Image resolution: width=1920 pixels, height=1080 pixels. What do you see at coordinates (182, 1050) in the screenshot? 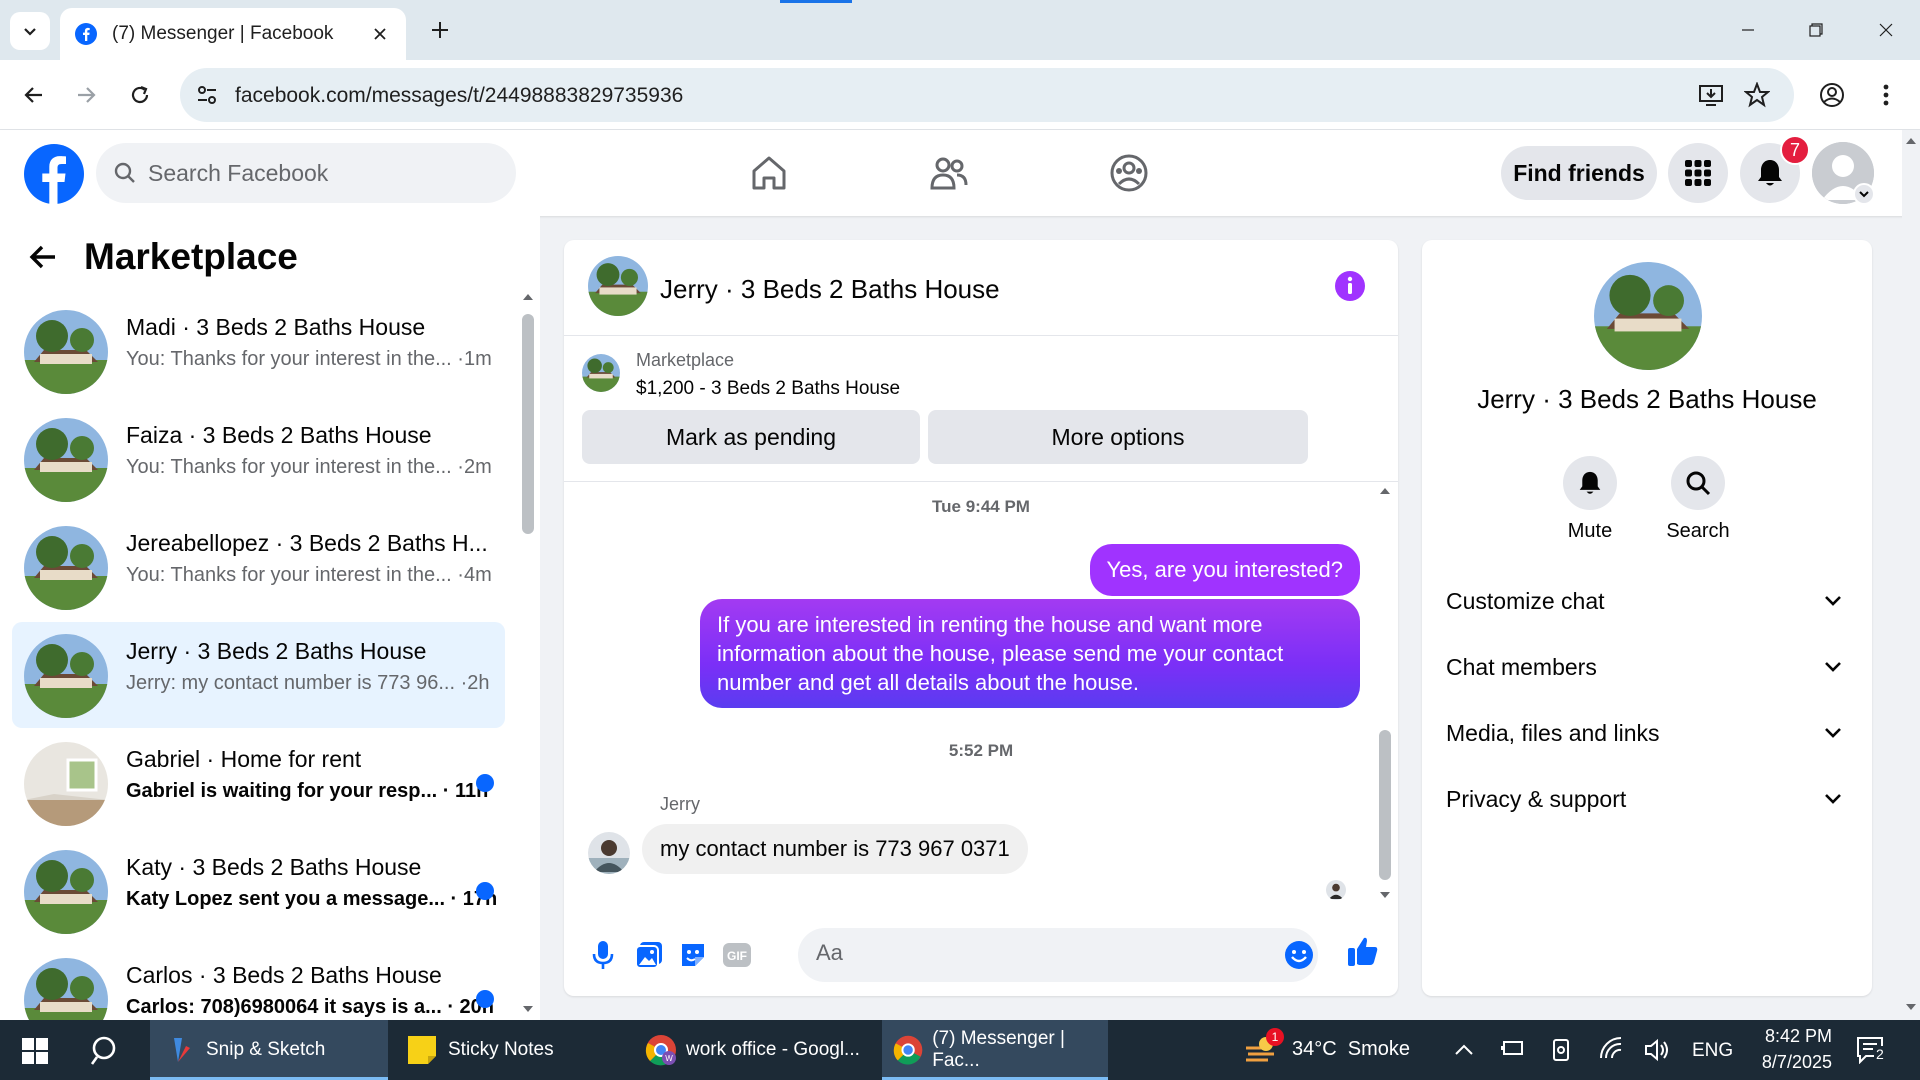
I see `snip-sketch-icon` at bounding box center [182, 1050].